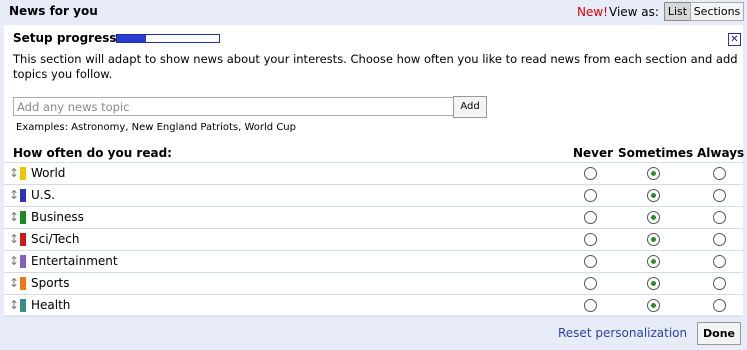 Image resolution: width=747 pixels, height=350 pixels. Describe the element at coordinates (168, 38) in the screenshot. I see `setup-progress-bar` at that location.